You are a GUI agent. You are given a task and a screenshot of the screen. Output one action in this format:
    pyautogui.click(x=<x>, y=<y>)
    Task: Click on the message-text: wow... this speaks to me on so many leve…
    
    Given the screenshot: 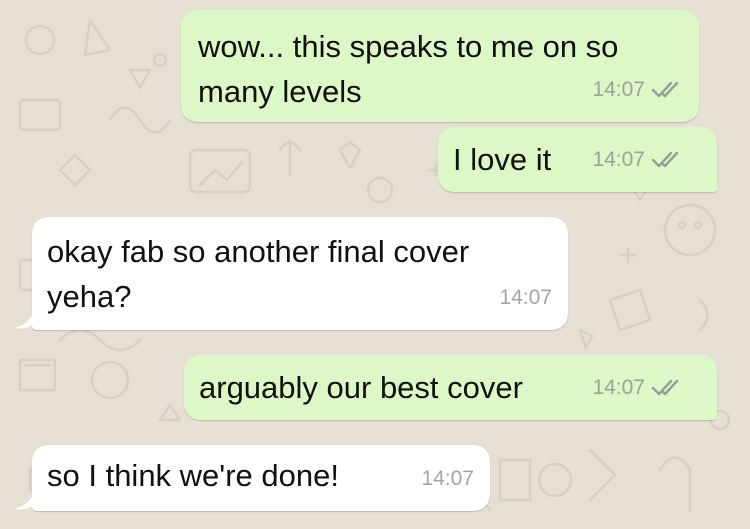 What is the action you would take?
    pyautogui.click(x=408, y=69)
    